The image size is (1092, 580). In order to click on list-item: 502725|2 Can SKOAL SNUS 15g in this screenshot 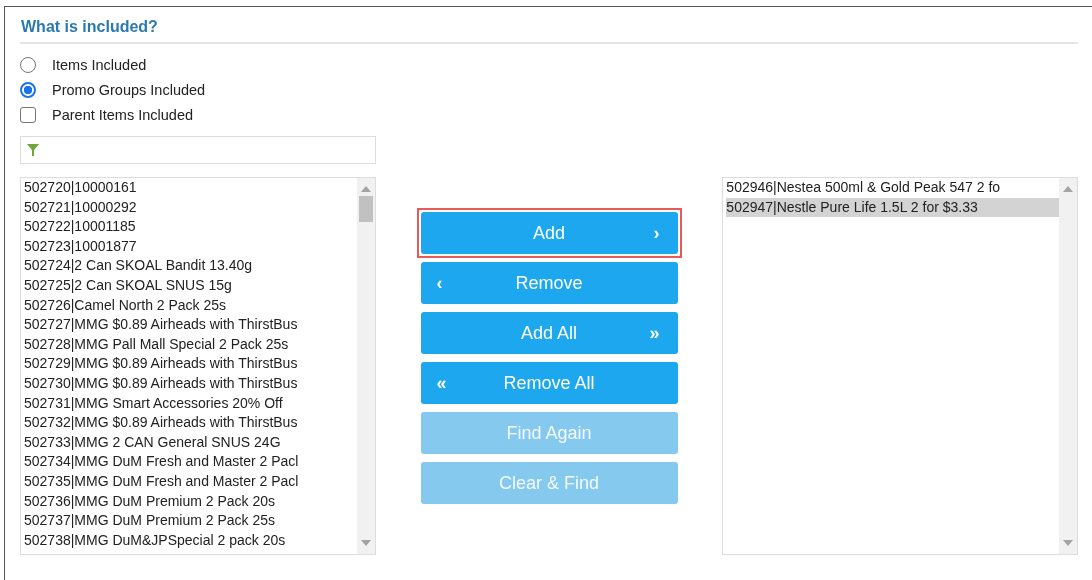, I will do `click(190, 285)`.